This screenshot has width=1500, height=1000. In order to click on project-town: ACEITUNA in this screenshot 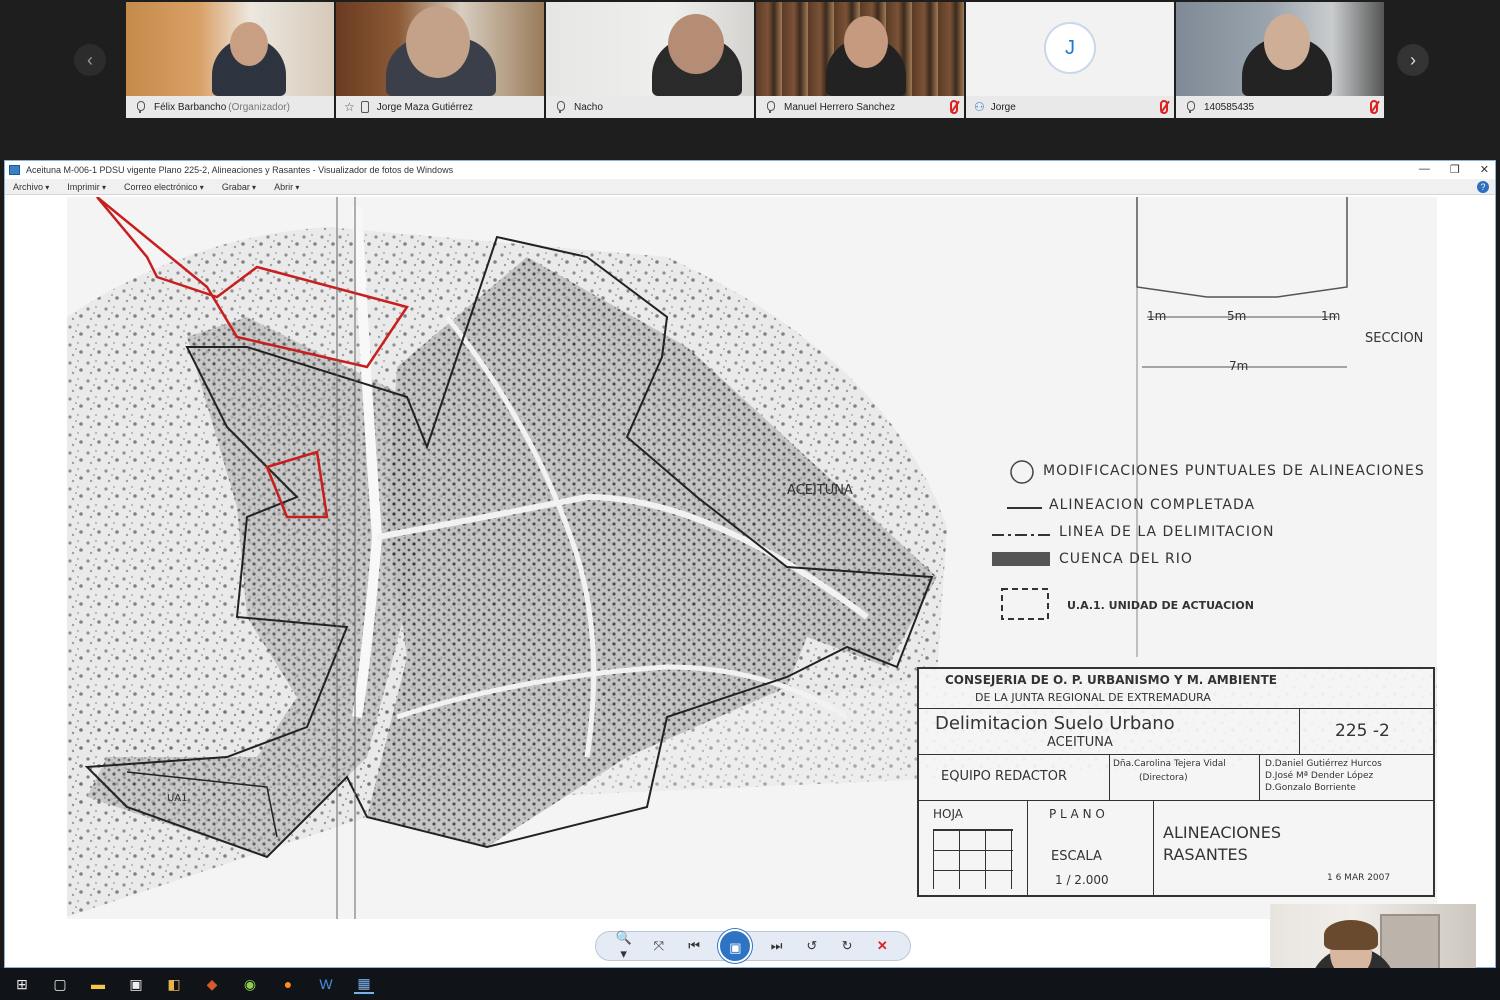, I will do `click(1080, 742)`.